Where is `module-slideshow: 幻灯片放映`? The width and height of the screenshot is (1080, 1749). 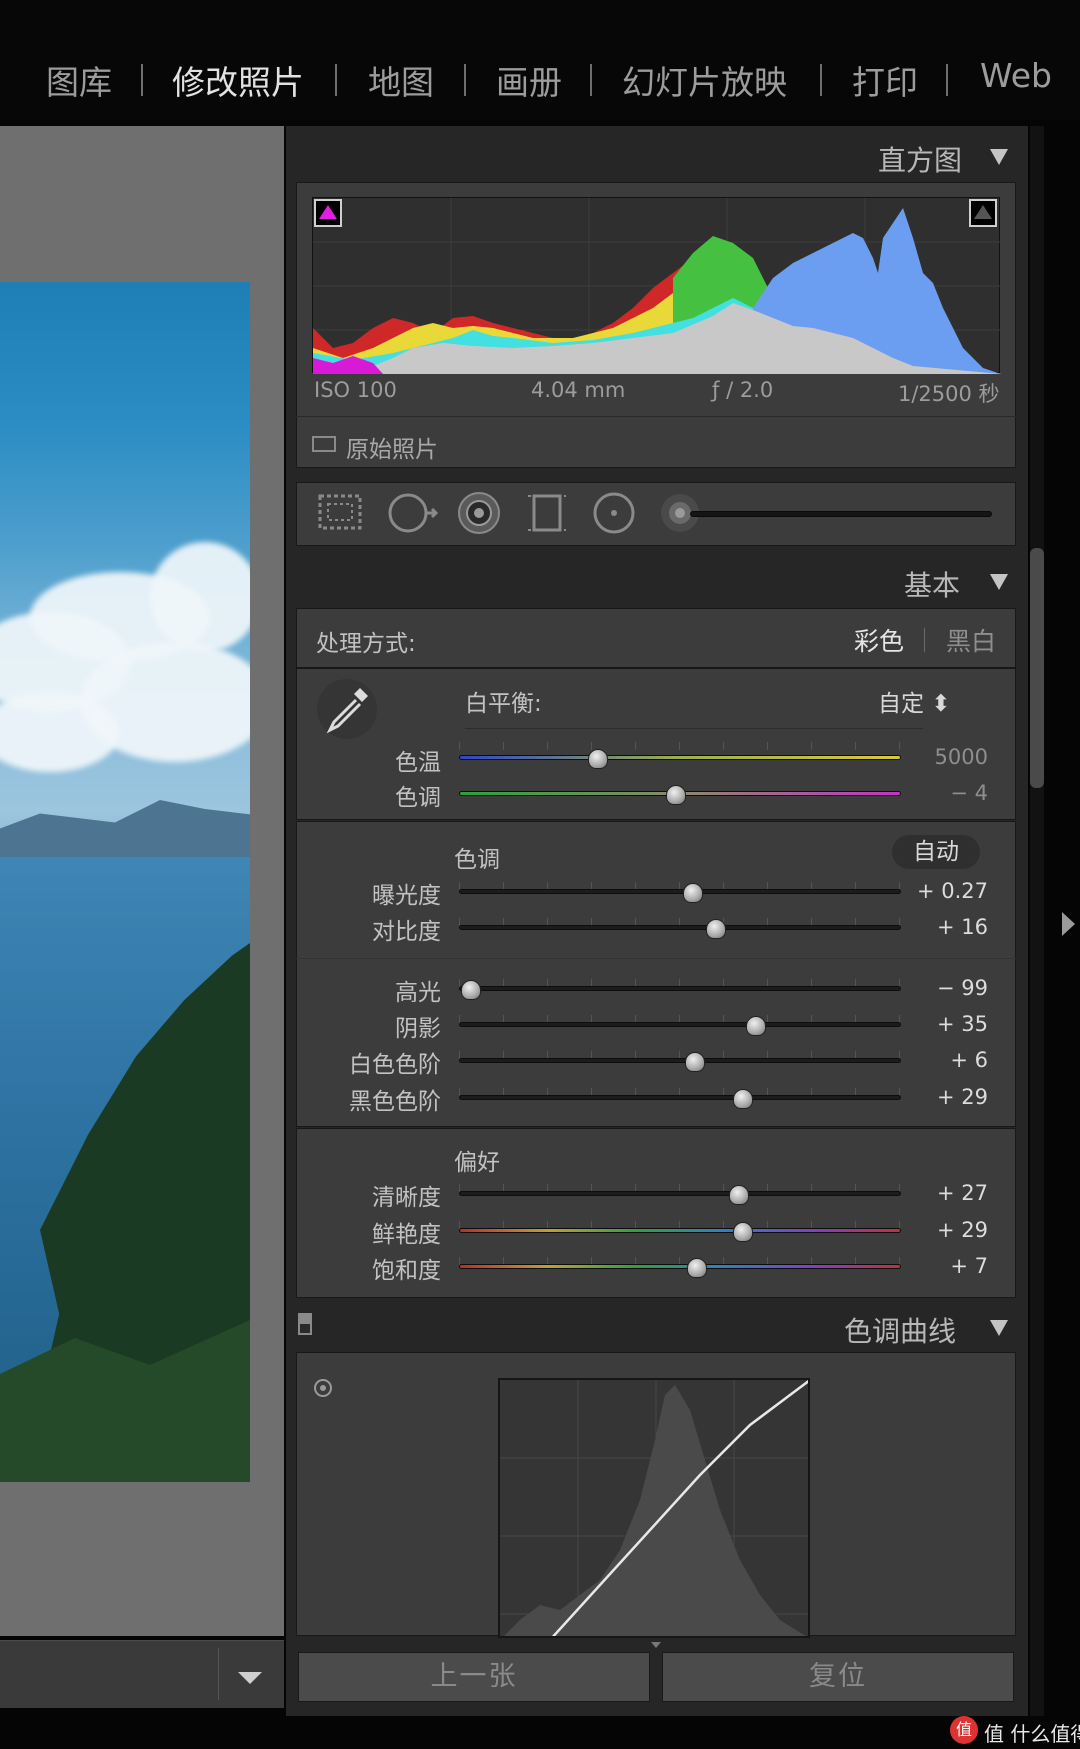
module-slideshow: 幻灯片放映 is located at coordinates (704, 80).